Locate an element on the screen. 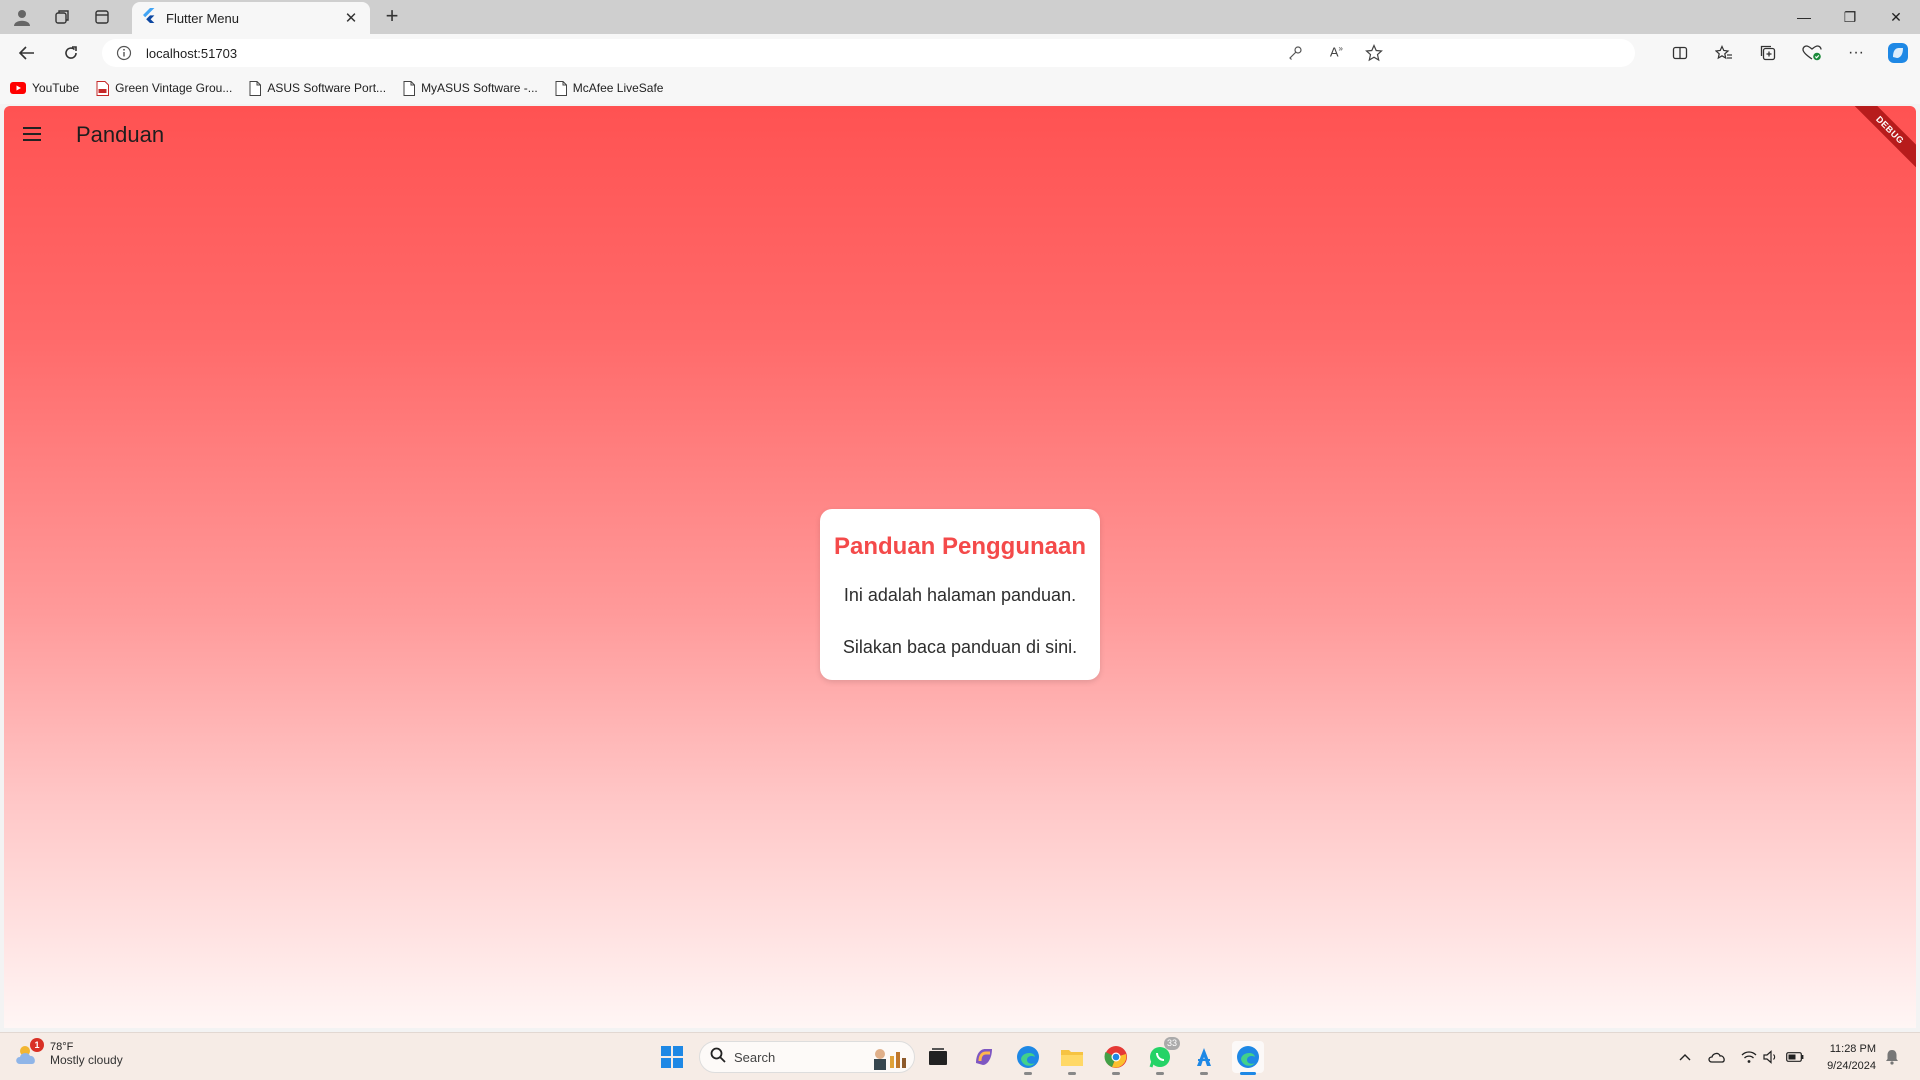 This screenshot has height=1080, width=1920. edge-icon is located at coordinates (1028, 1058).